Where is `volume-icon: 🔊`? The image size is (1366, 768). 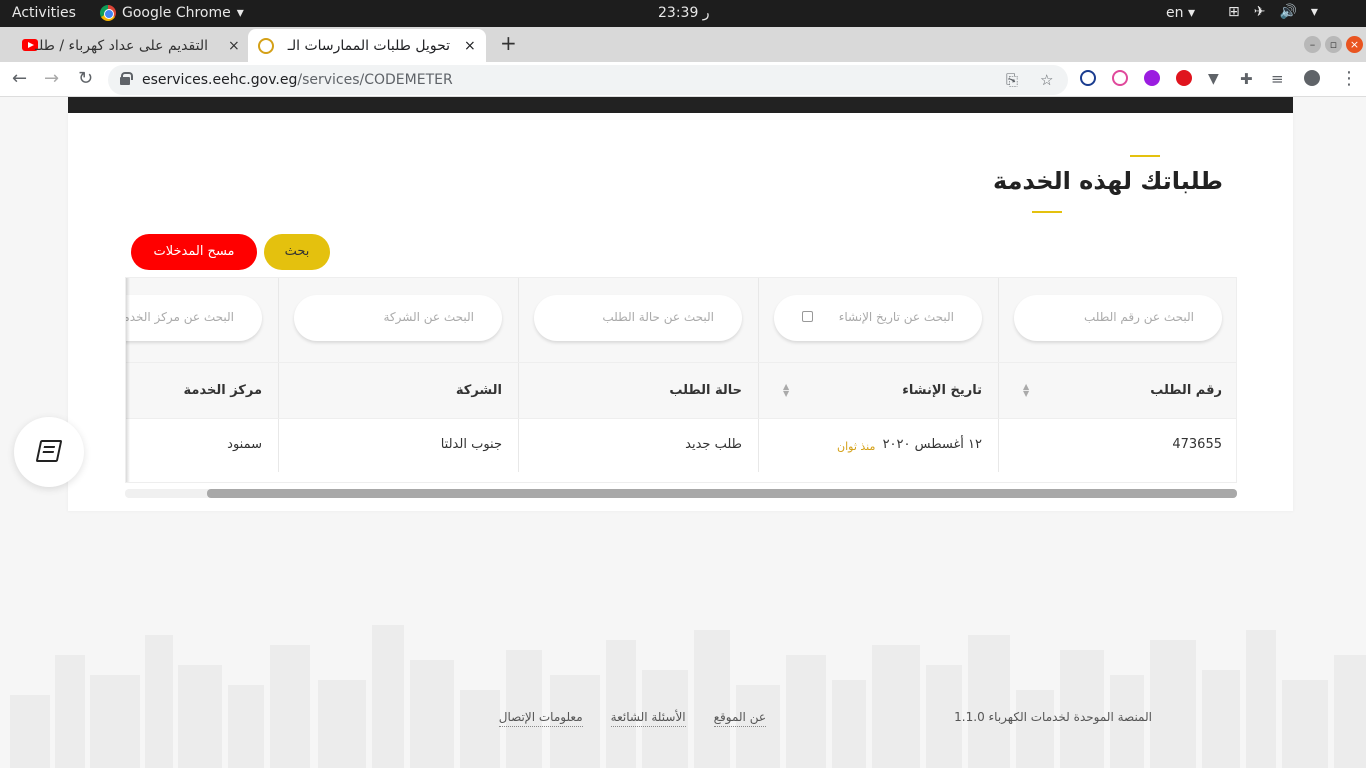 volume-icon: 🔊 is located at coordinates (1288, 12).